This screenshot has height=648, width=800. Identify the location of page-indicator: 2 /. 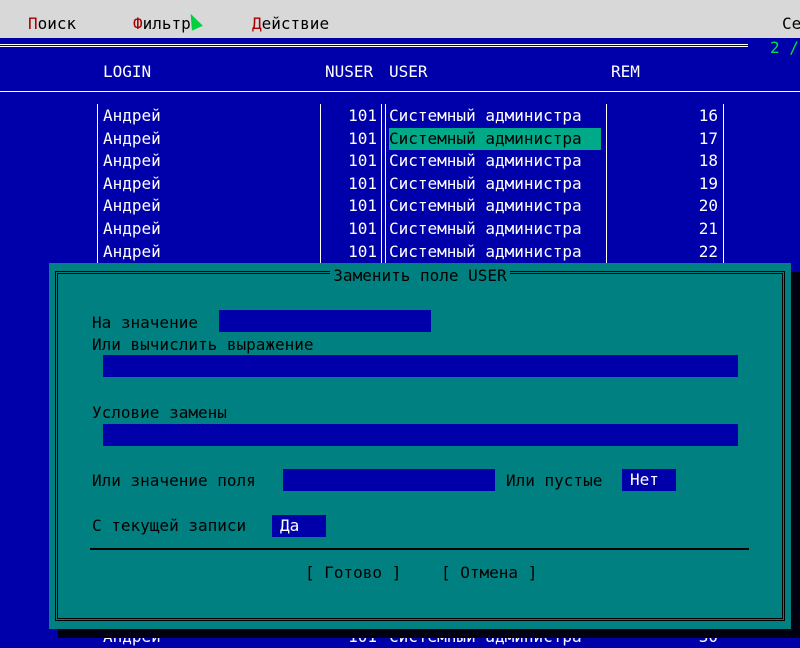
(784, 47).